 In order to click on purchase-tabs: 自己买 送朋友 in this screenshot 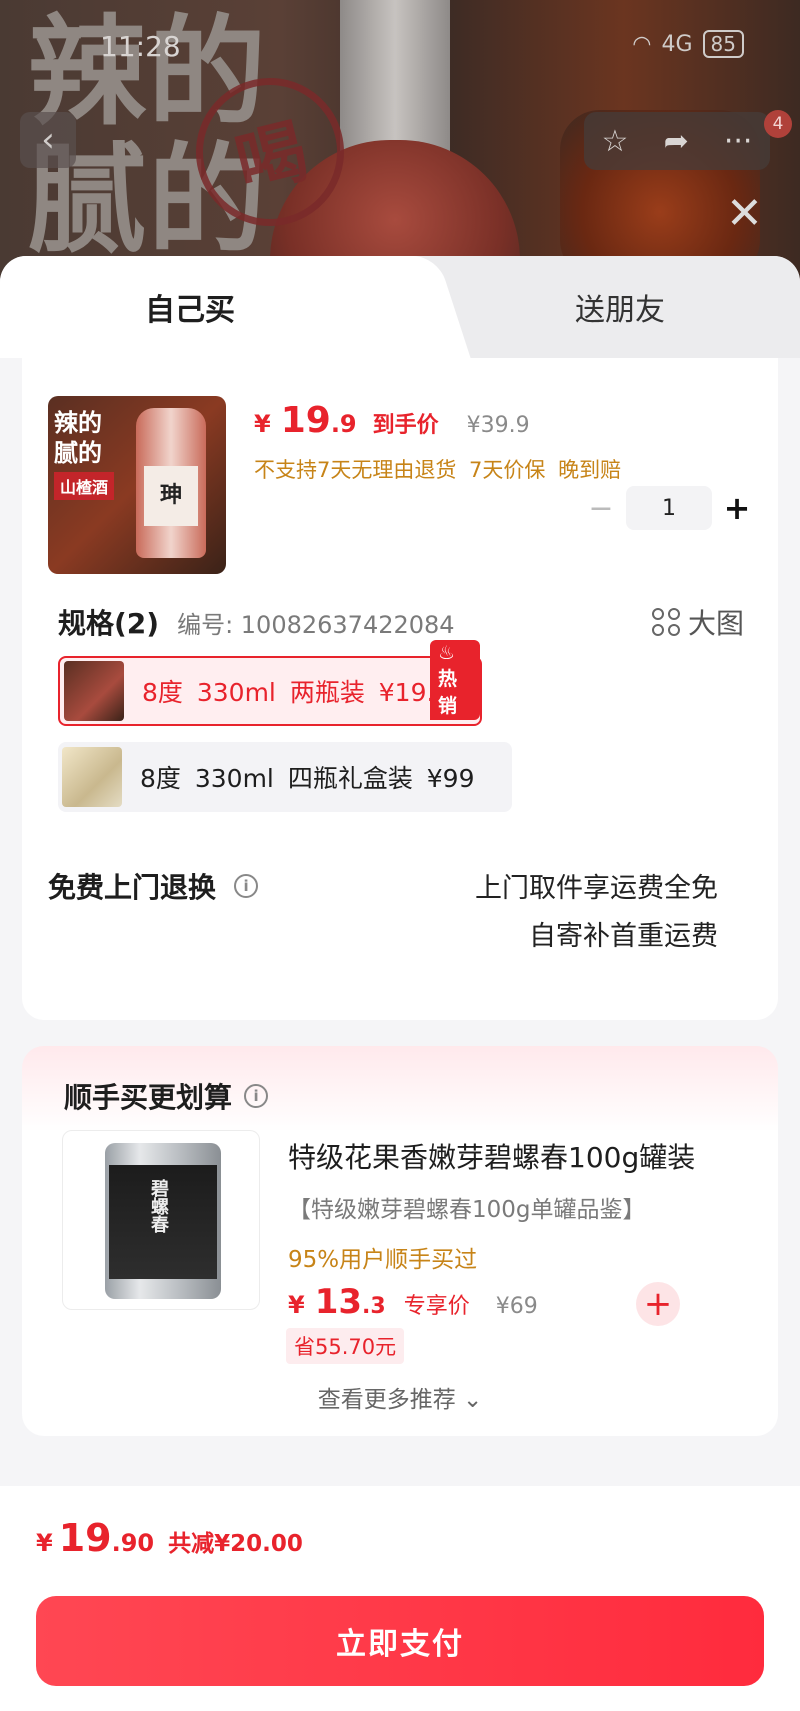, I will do `click(400, 307)`.